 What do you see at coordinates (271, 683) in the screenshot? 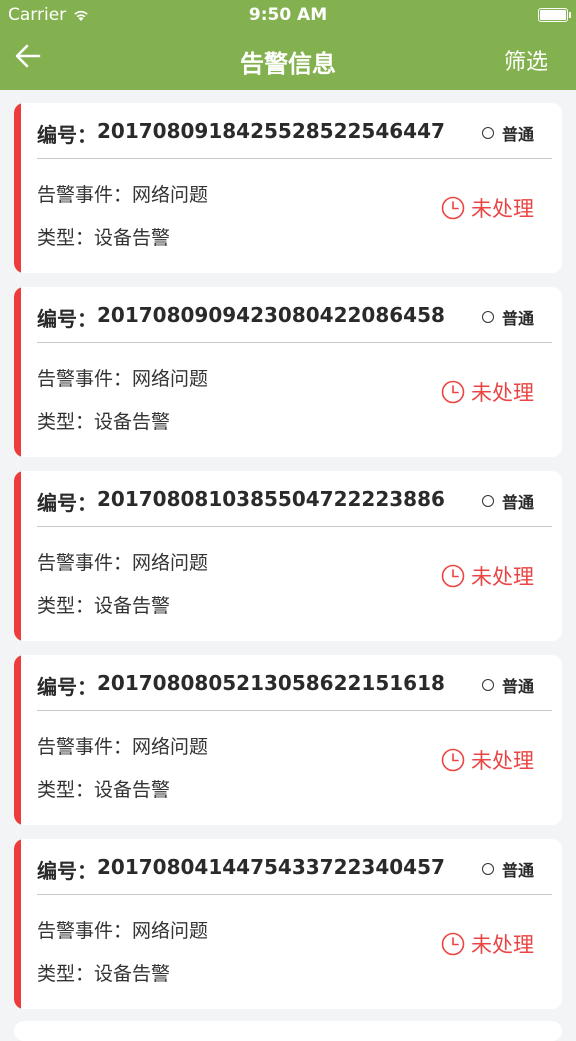
I see `alarm-id-value: 2017080805213058622151618` at bounding box center [271, 683].